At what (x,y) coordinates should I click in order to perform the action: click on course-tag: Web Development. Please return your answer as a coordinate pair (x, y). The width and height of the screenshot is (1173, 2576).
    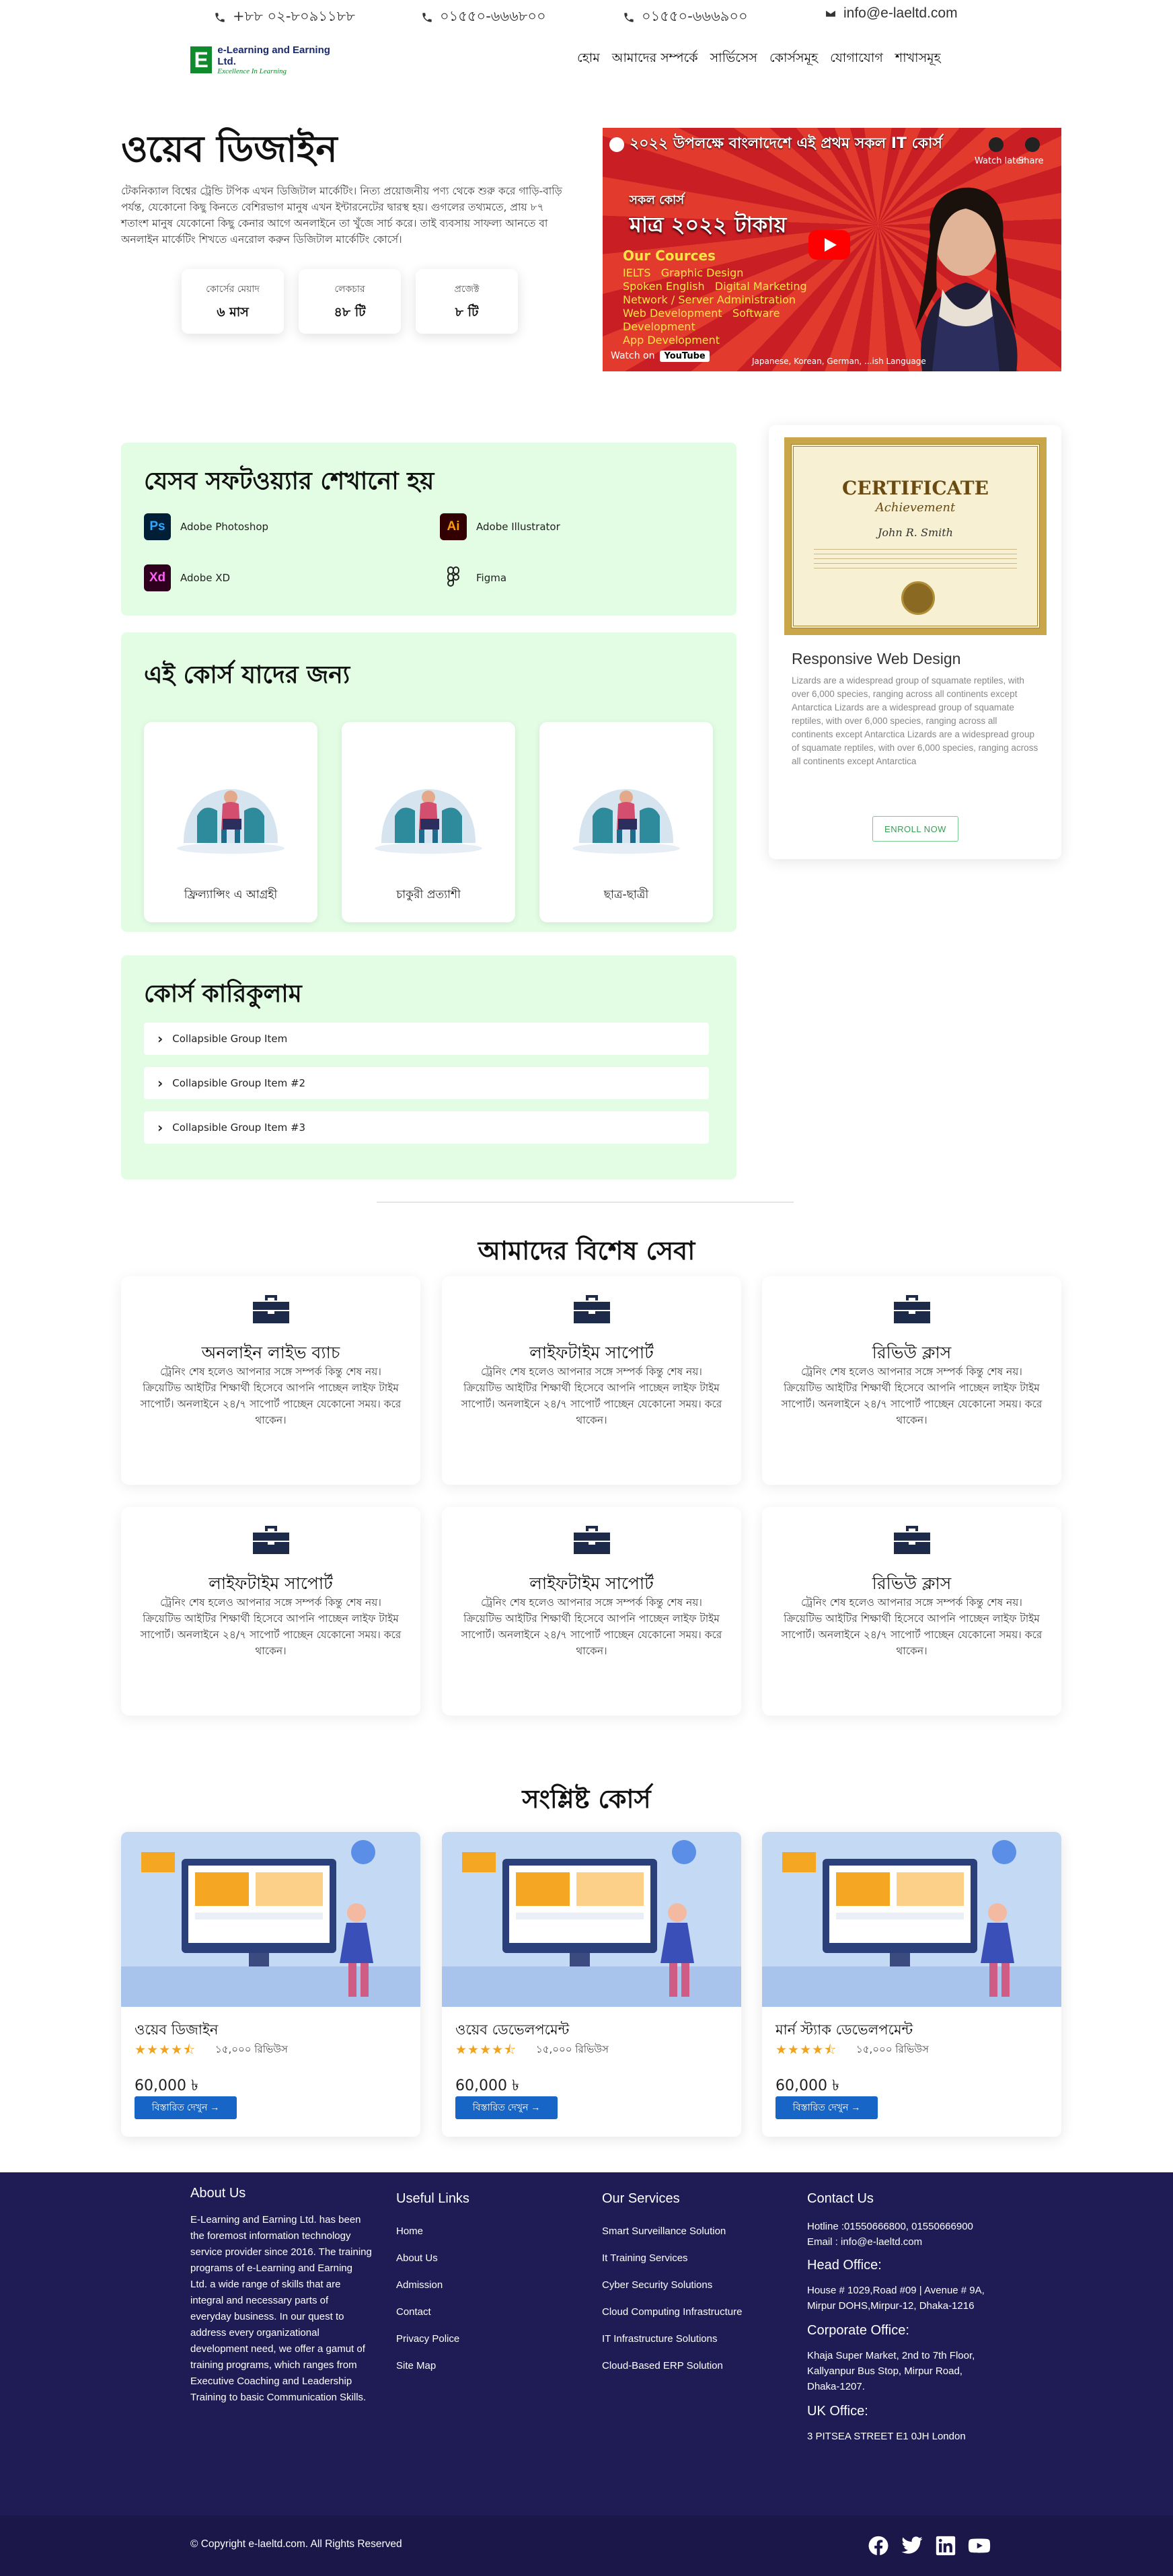
    Looking at the image, I should click on (672, 313).